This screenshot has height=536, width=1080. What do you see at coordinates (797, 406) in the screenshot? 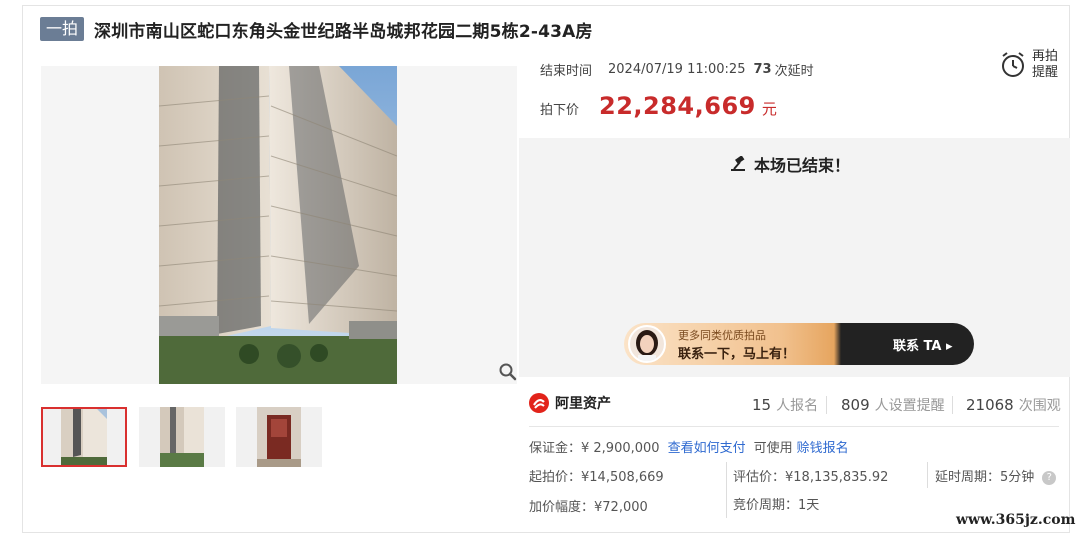
I see `stat-registrations-label: 人报名` at bounding box center [797, 406].